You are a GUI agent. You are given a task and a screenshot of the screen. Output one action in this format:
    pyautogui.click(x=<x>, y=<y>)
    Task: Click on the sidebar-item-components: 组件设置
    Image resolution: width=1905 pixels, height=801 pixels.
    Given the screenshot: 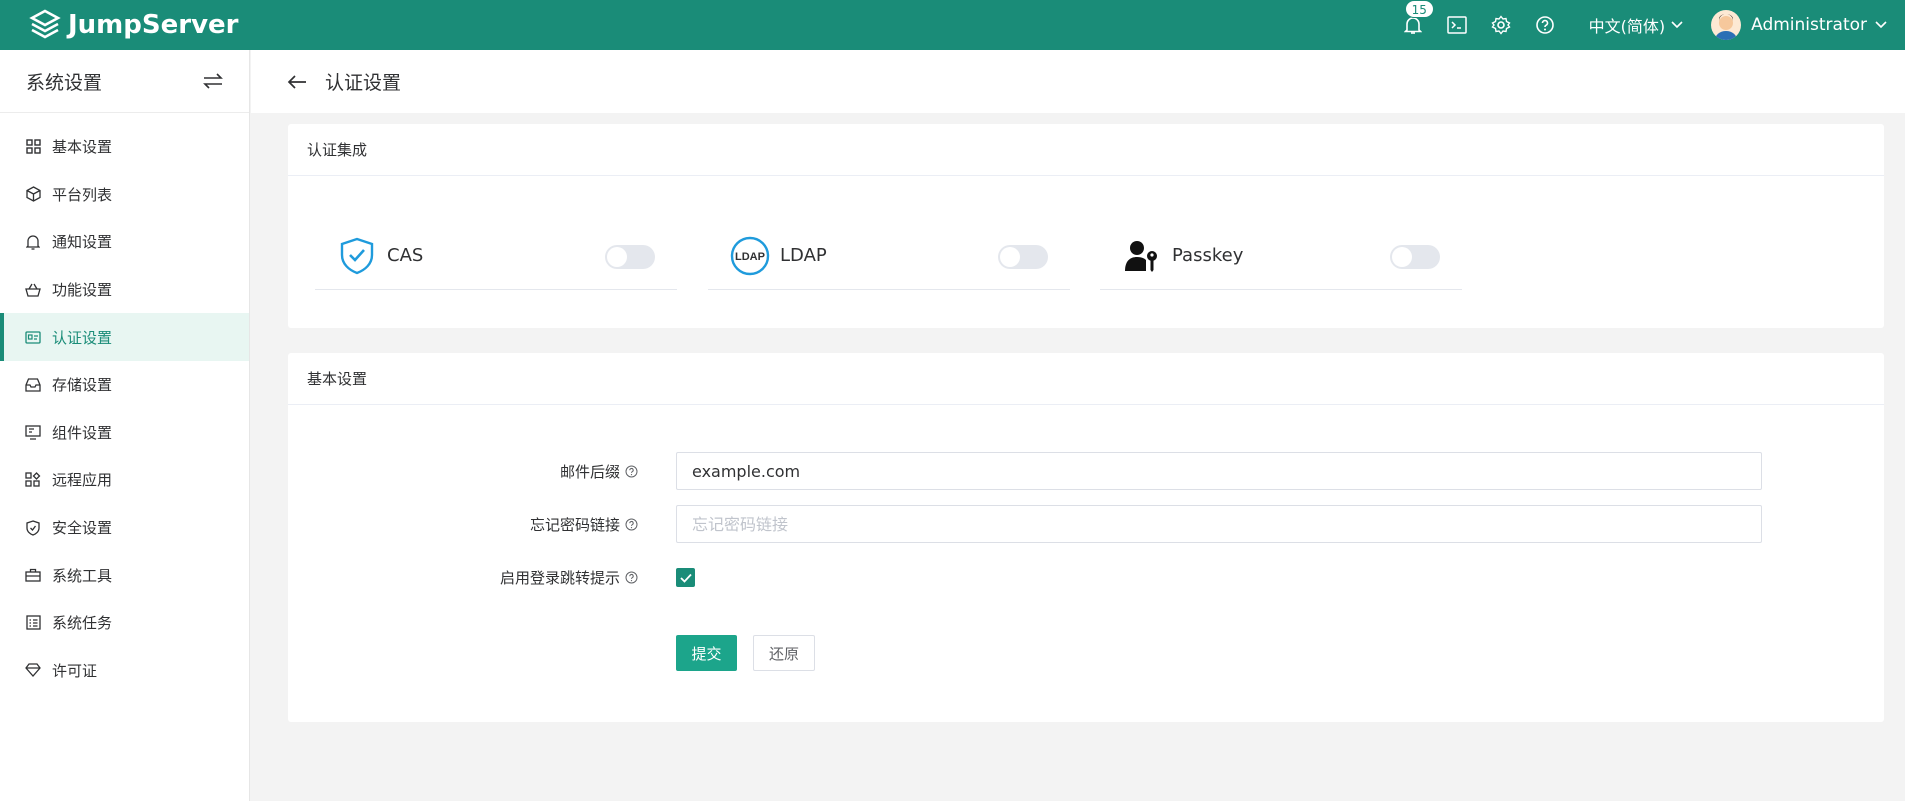 What is the action you would take?
    pyautogui.click(x=124, y=433)
    